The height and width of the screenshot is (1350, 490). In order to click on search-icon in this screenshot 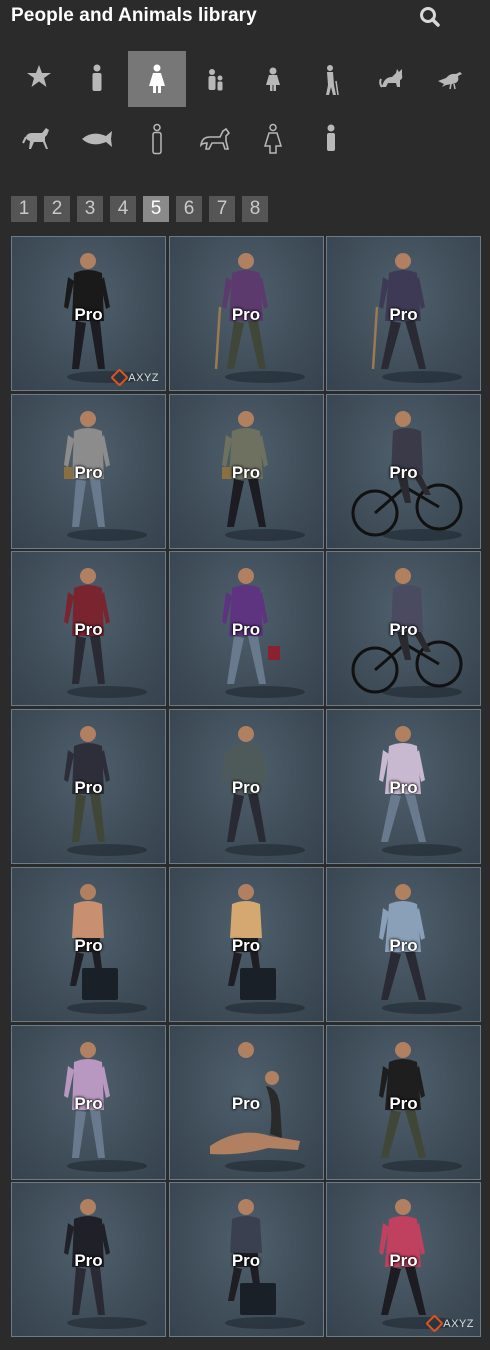, I will do `click(430, 17)`.